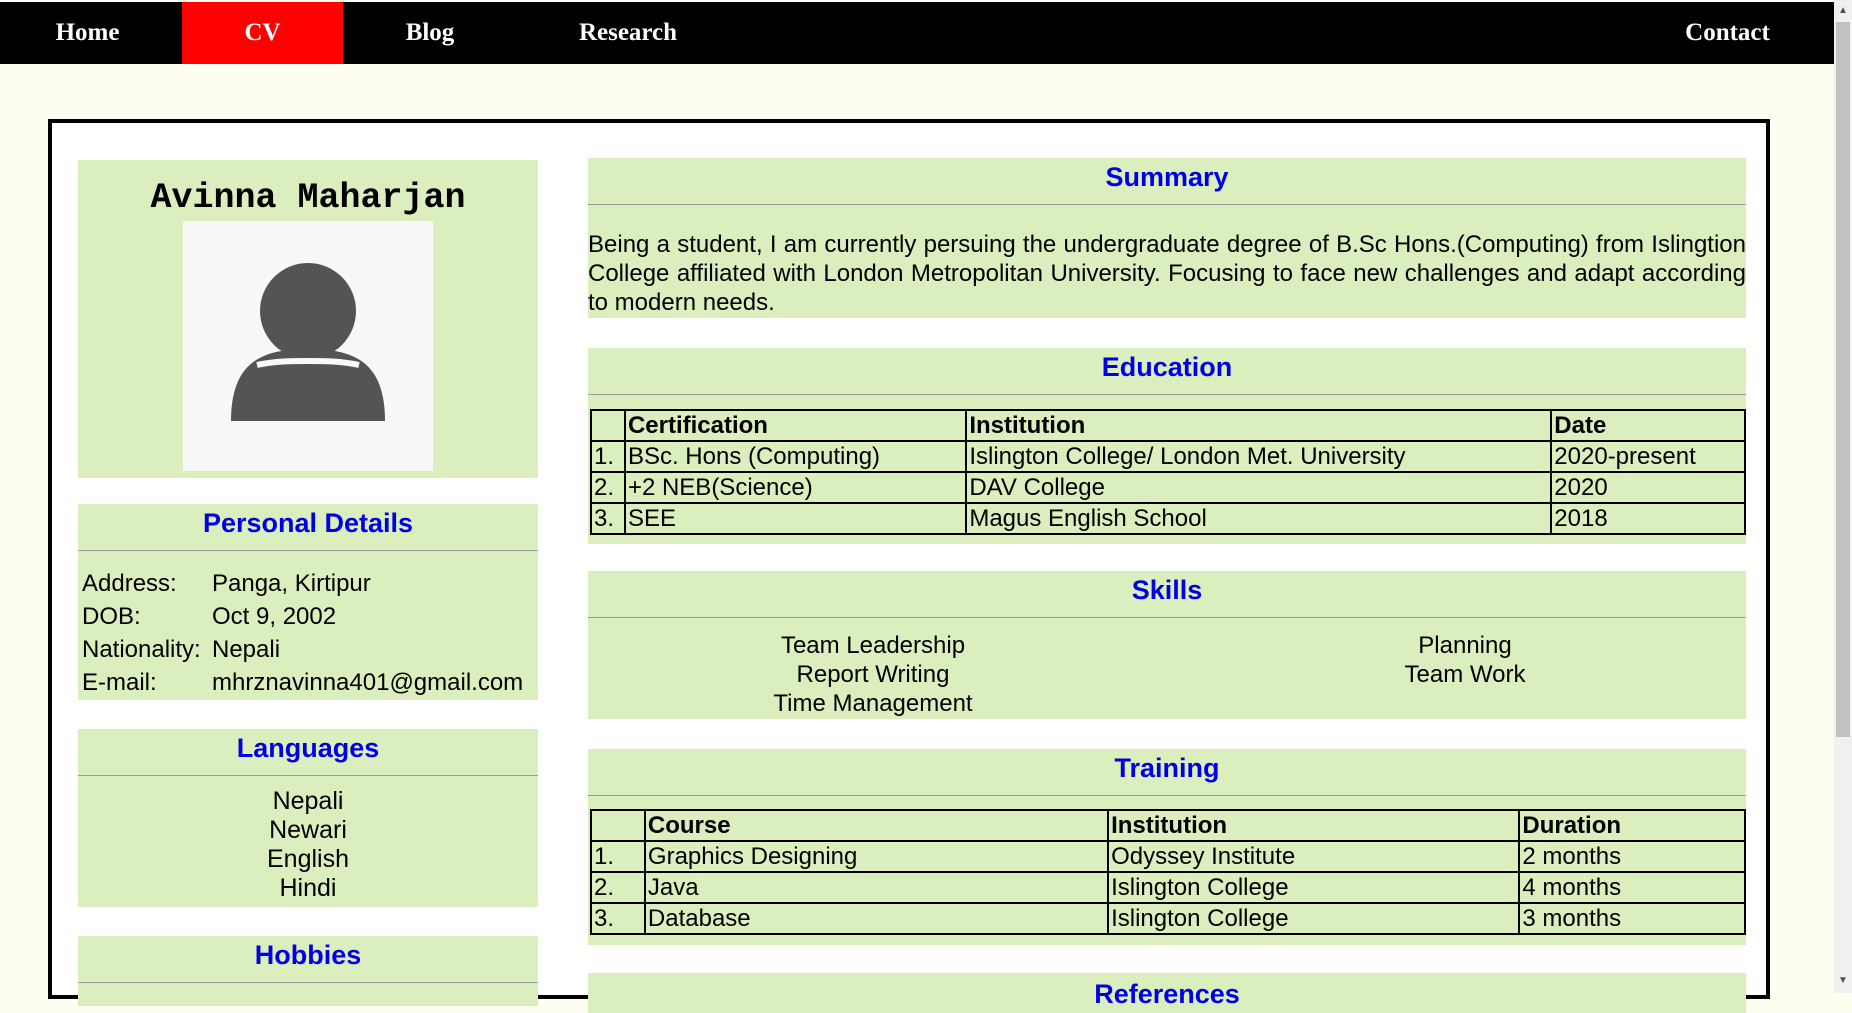  I want to click on skills-right-list: Planning Team Work, so click(1465, 660).